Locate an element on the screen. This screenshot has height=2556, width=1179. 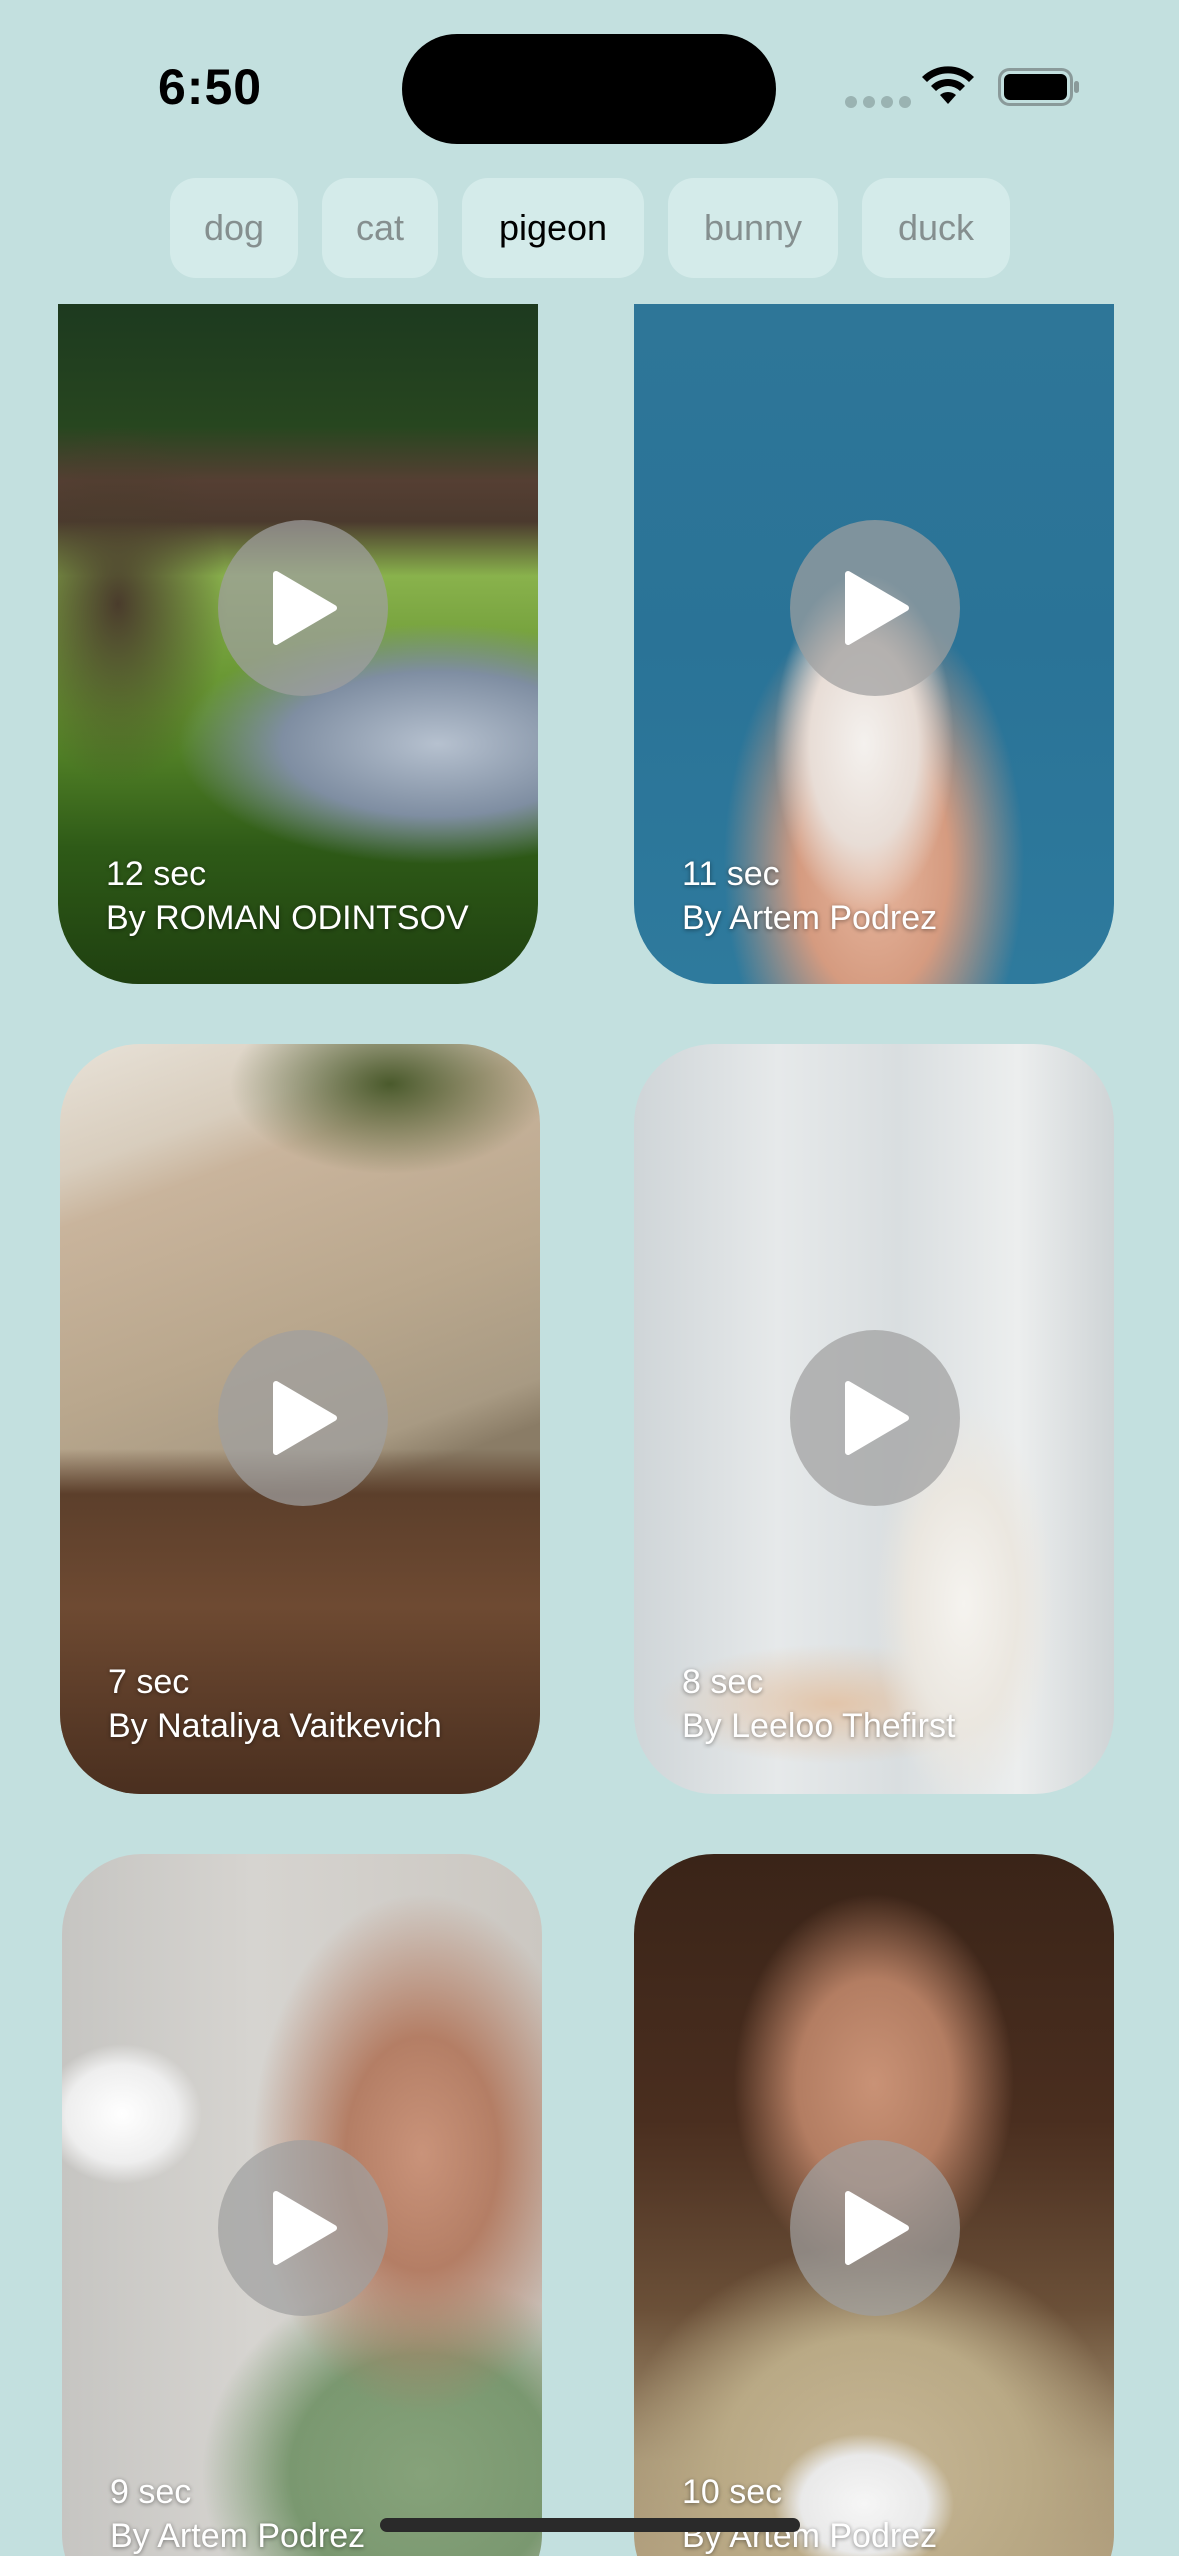
video-author: By Leeloo Thefirst is located at coordinates (819, 1726).